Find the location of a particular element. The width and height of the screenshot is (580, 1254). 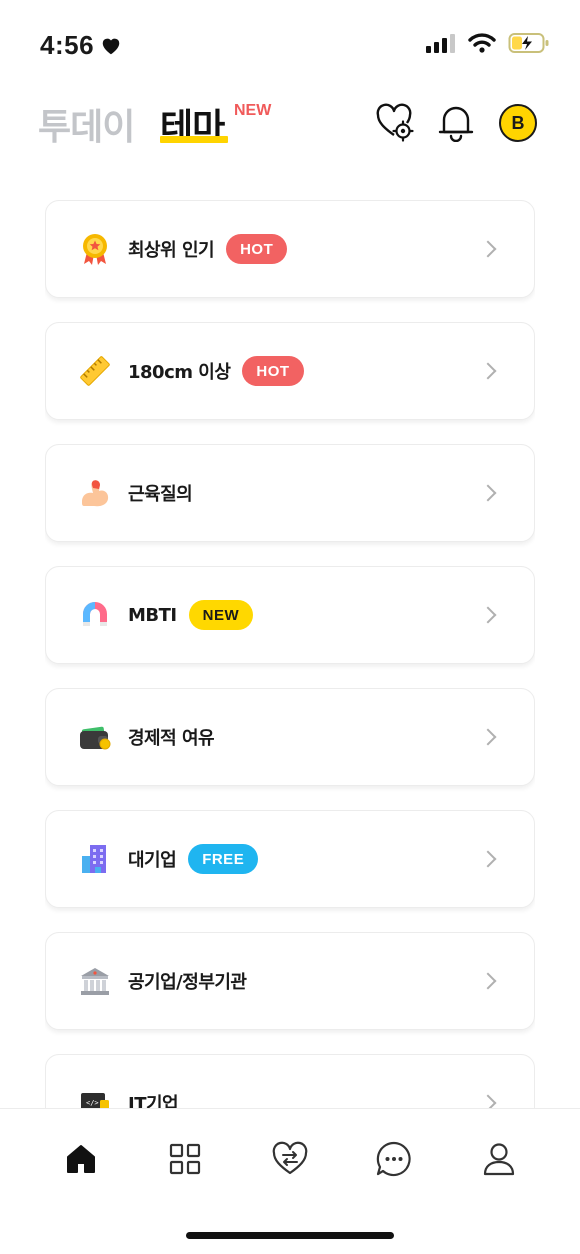

theme-label: 최상위 인기 is located at coordinates (171, 250).